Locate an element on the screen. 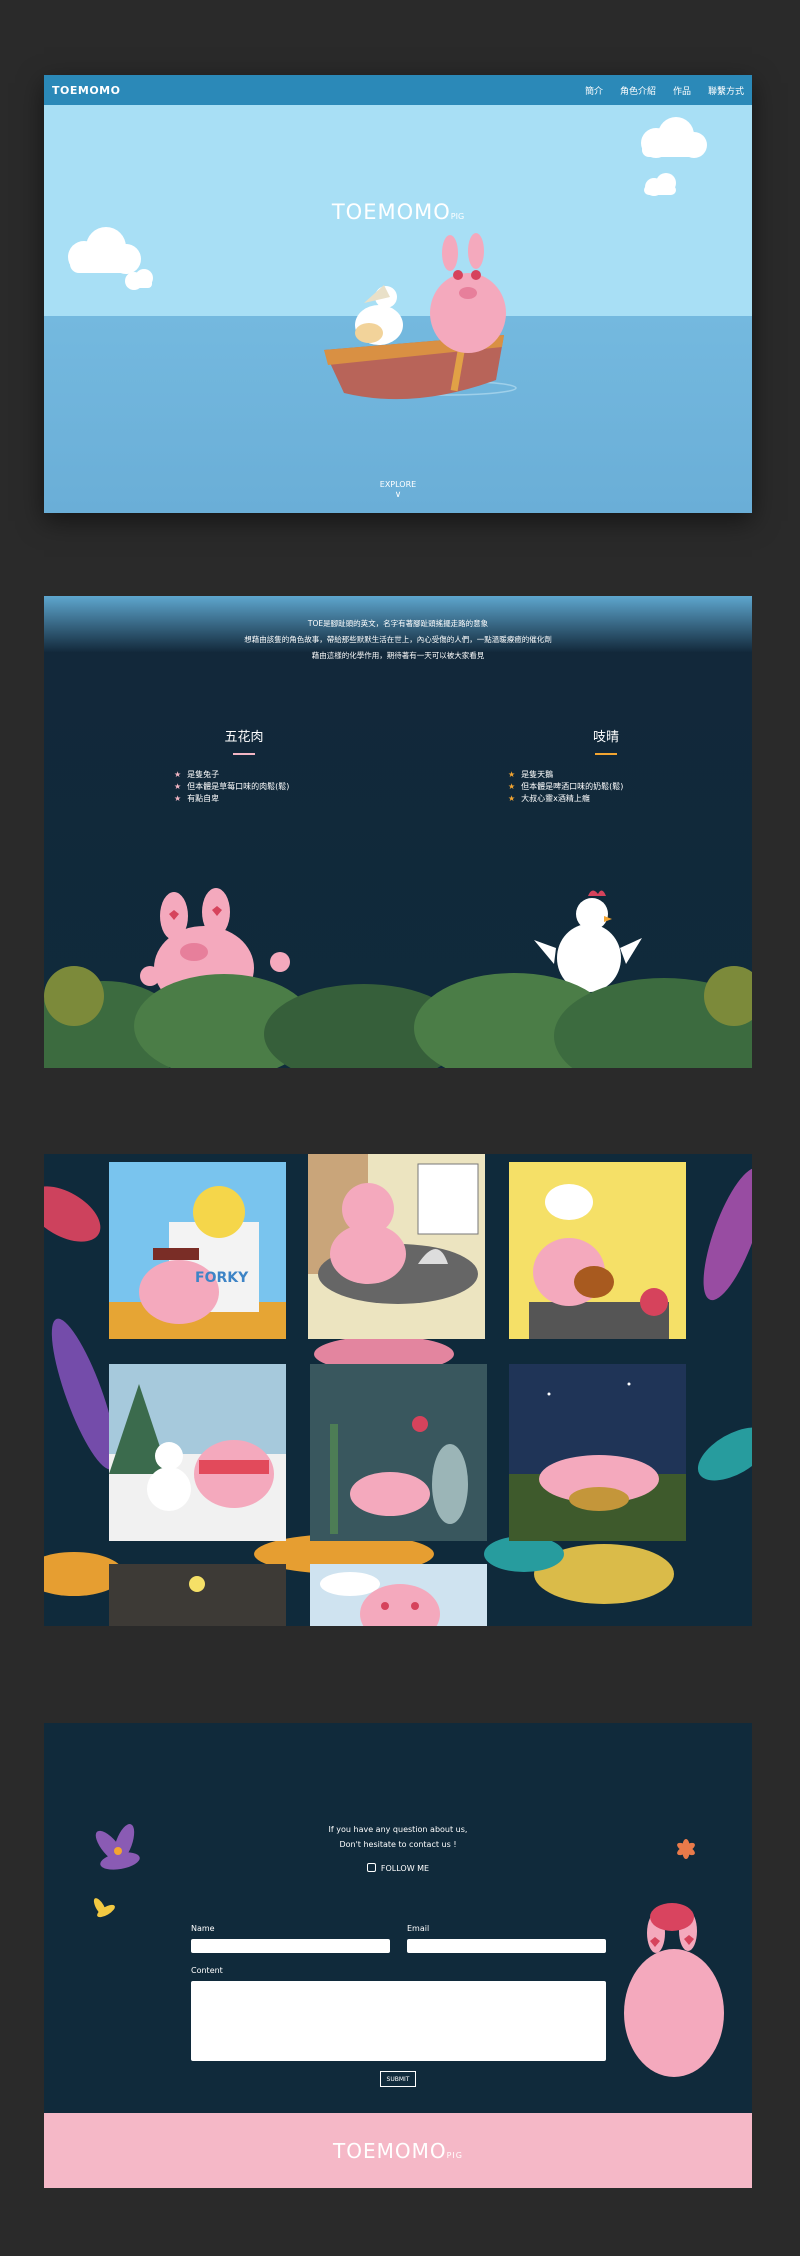 This screenshot has height=2256, width=800. svg-text: FORKY is located at coordinates (222, 1278).